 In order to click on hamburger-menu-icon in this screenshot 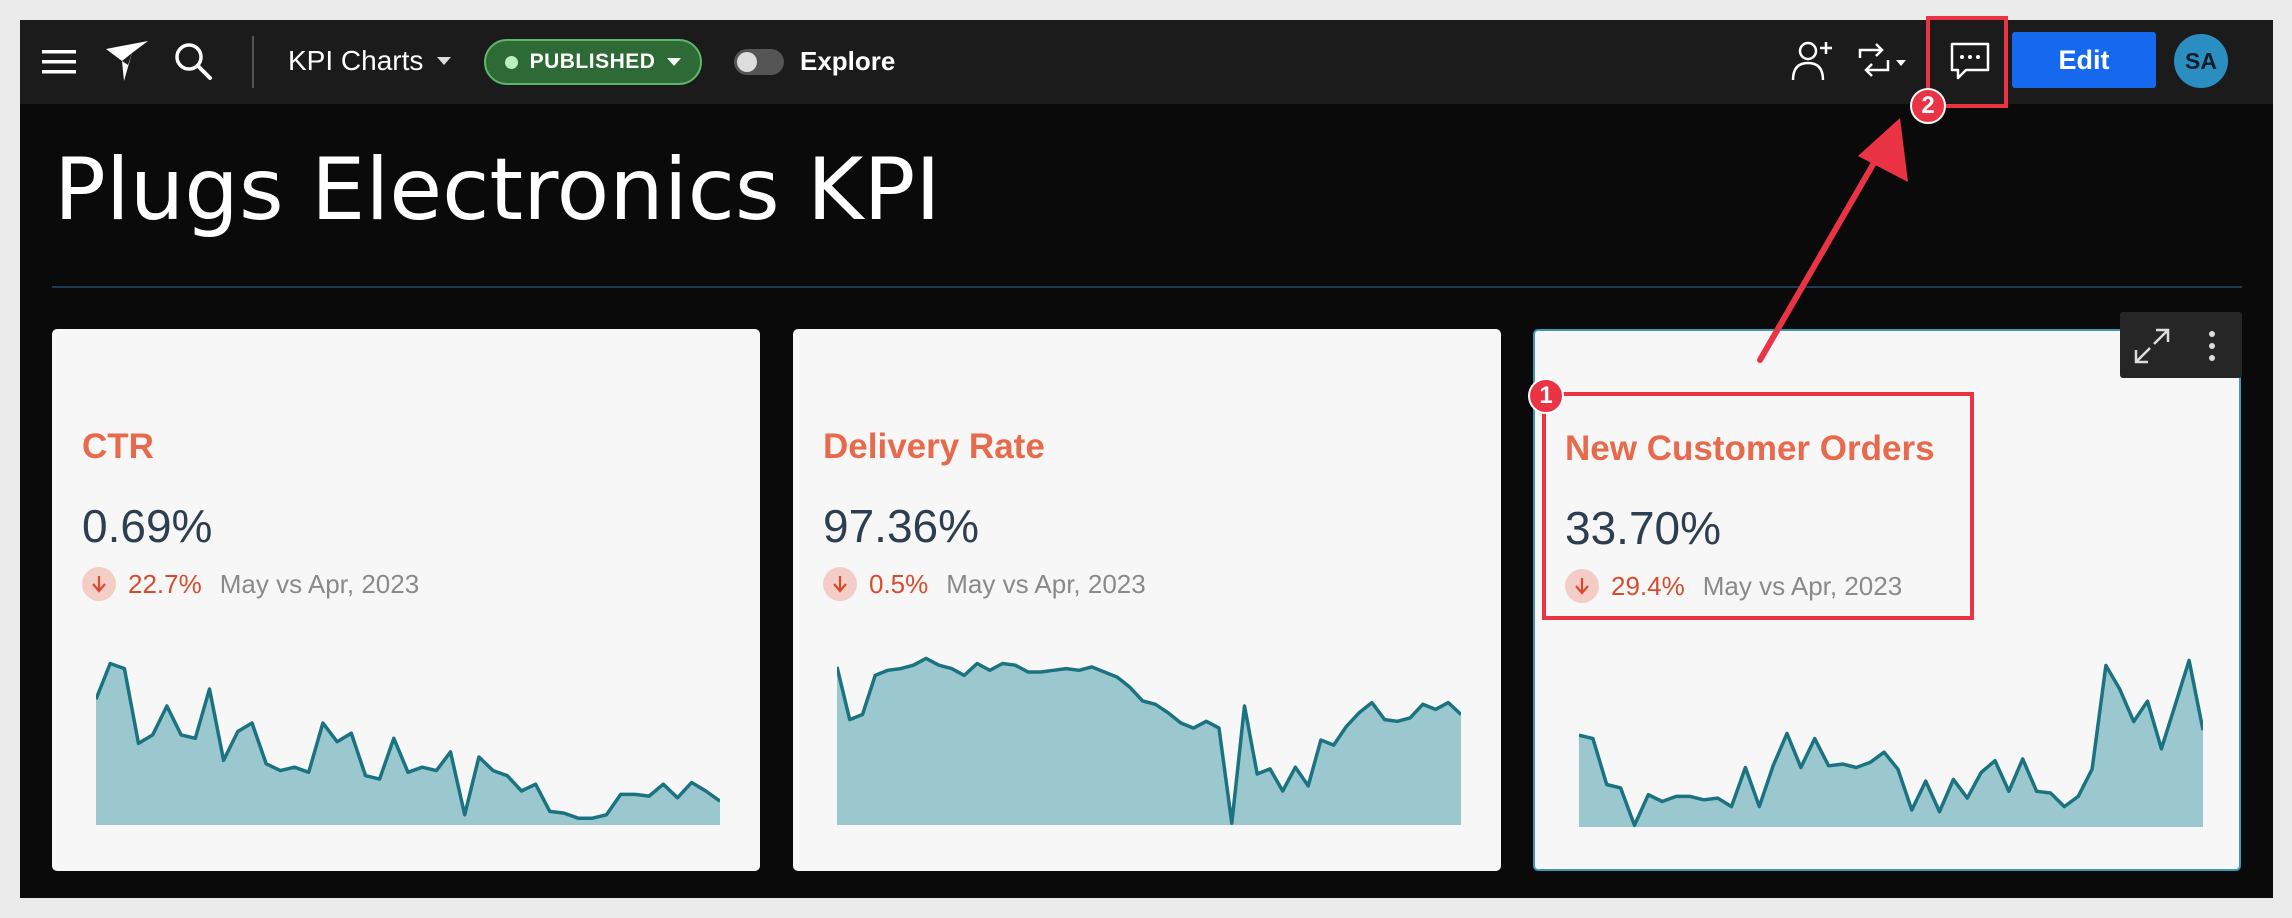, I will do `click(60, 62)`.